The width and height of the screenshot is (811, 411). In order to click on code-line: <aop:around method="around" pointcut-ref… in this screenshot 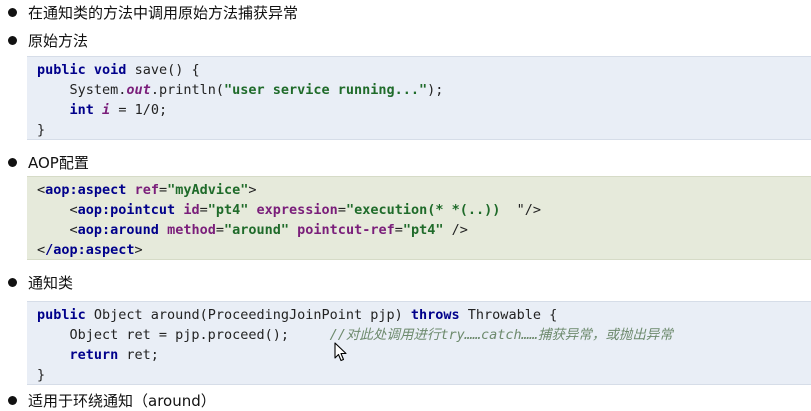, I will do `click(268, 230)`.